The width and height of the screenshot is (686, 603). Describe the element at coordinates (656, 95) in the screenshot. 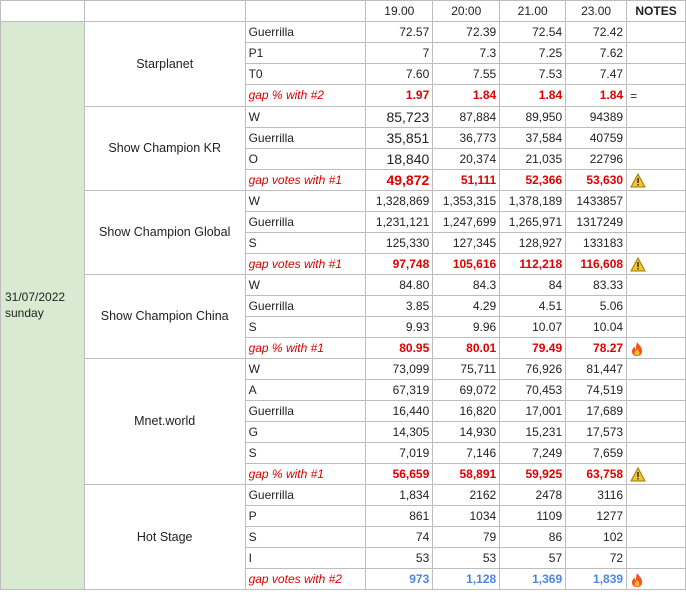

I see `note-cell: =` at that location.